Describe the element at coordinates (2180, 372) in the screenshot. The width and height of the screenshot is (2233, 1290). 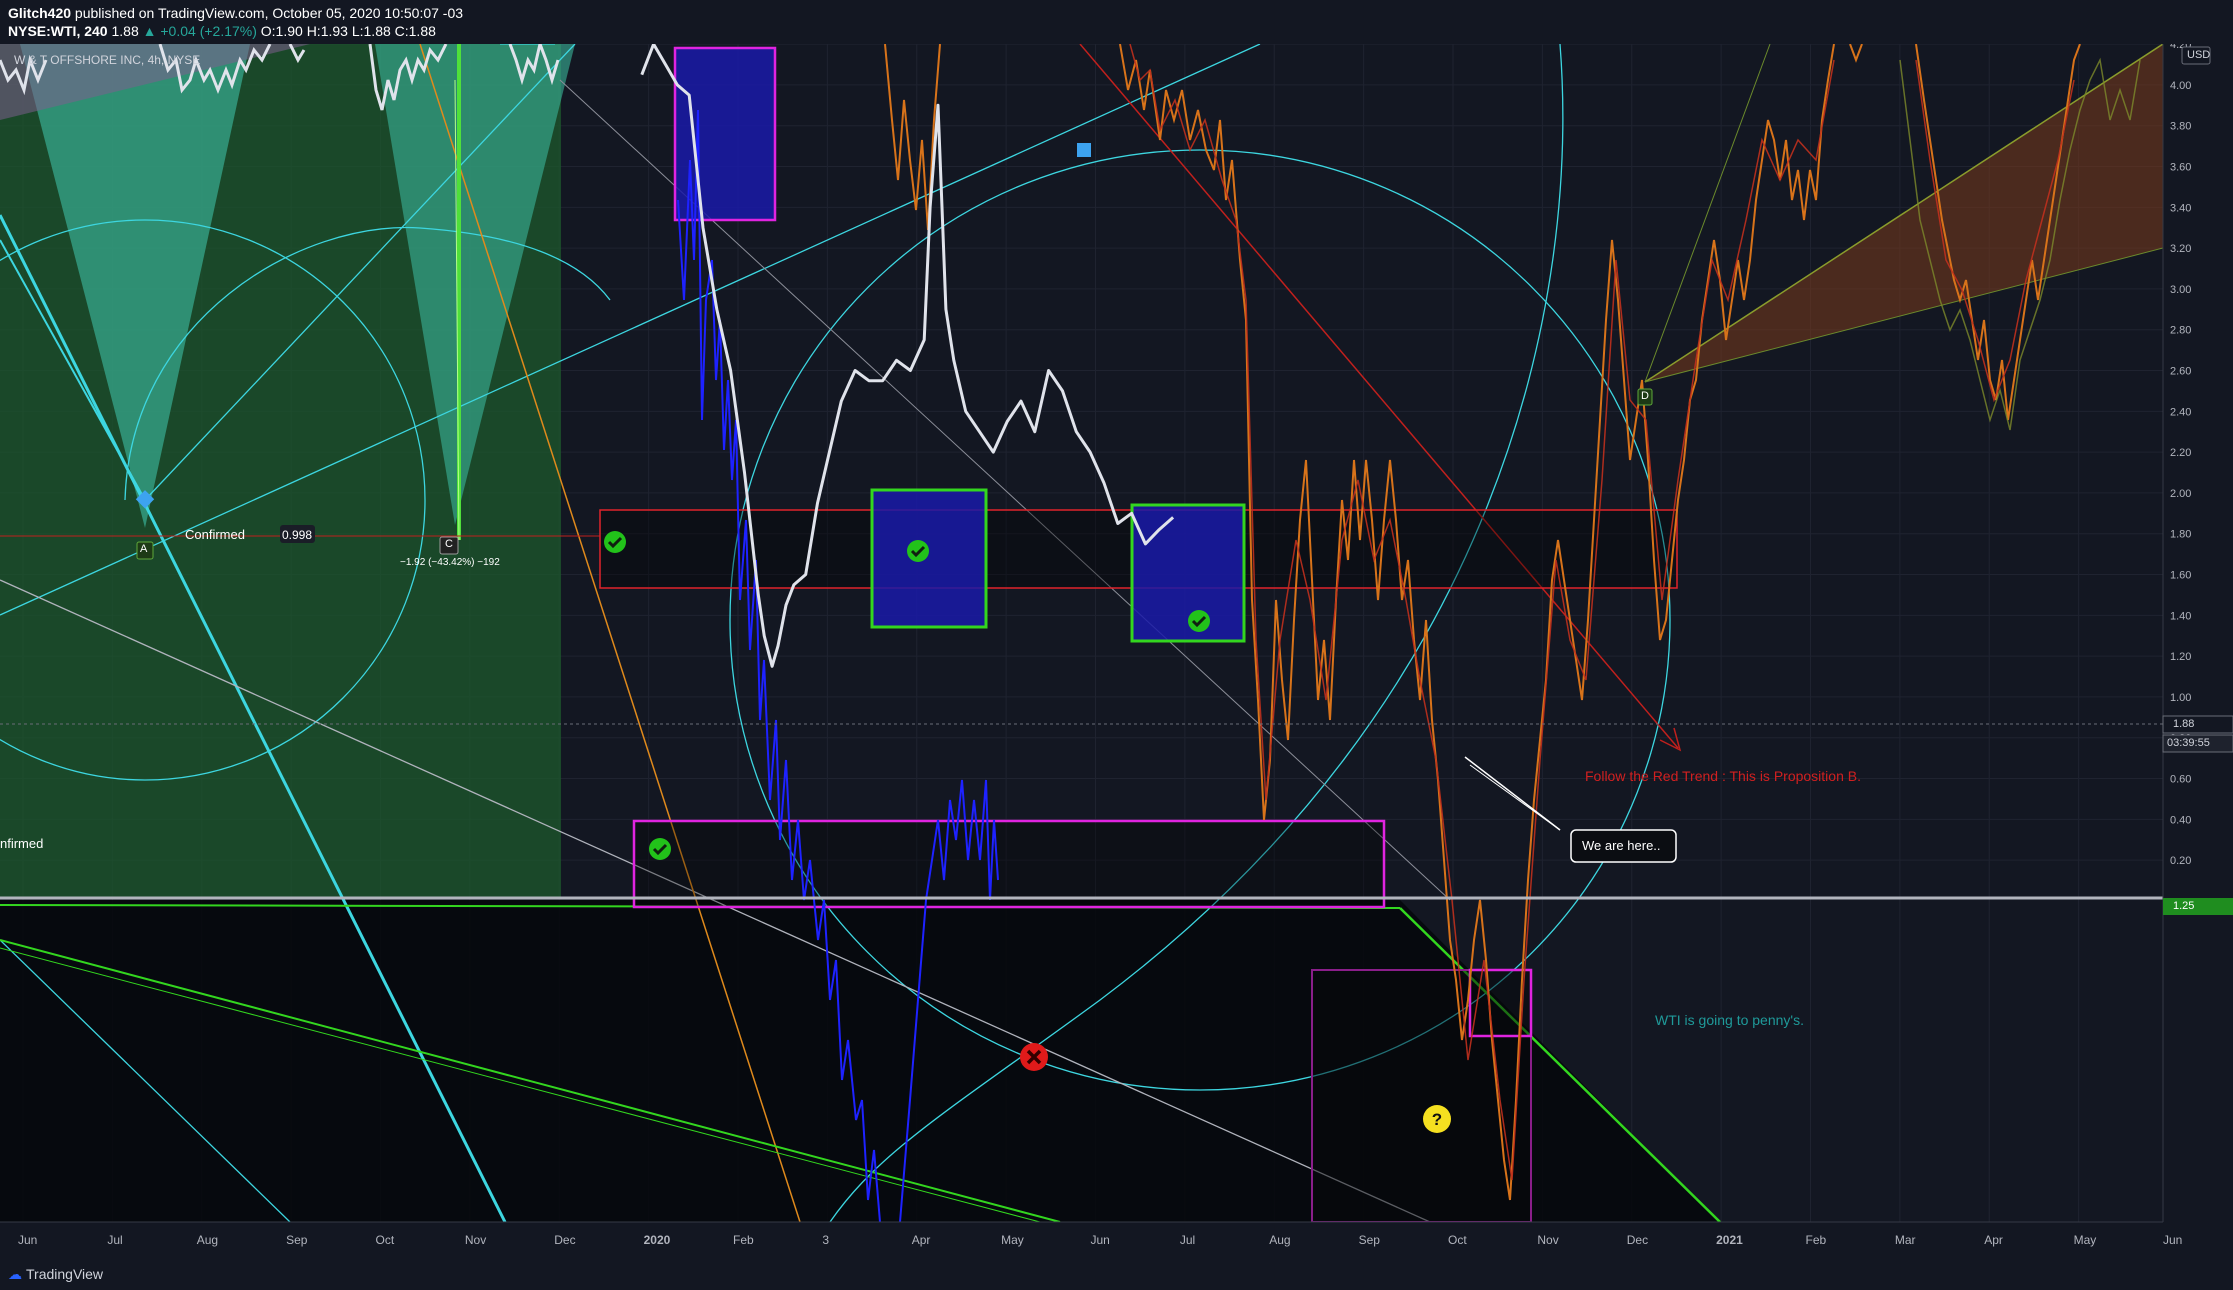
I see `y-tick-label: 2.60` at that location.